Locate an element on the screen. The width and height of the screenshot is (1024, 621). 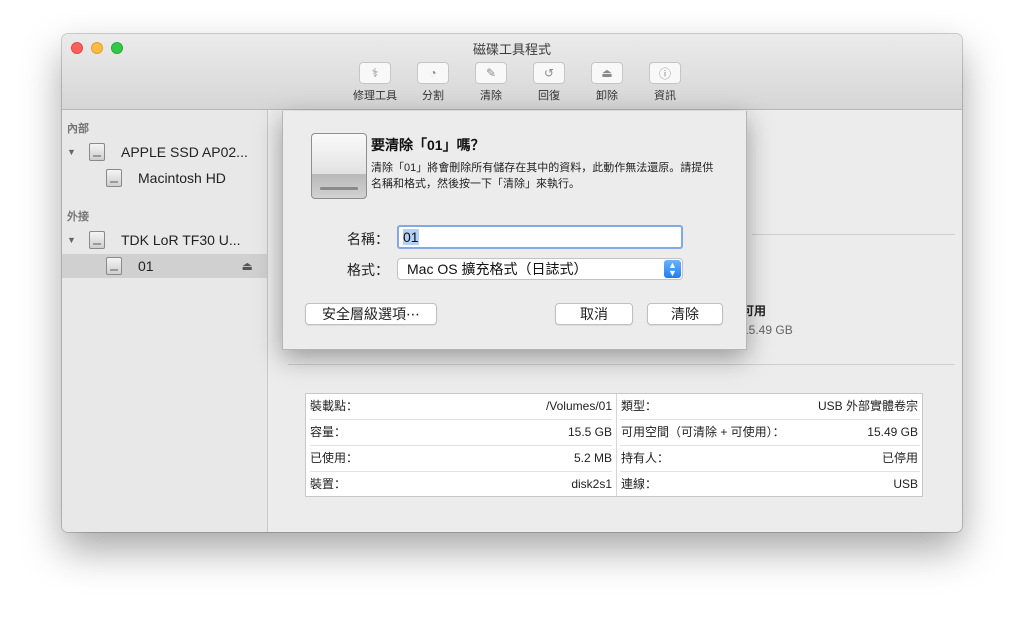
sidebar-item-macintosh-hd: Macintosh HD is located at coordinates (164, 178).